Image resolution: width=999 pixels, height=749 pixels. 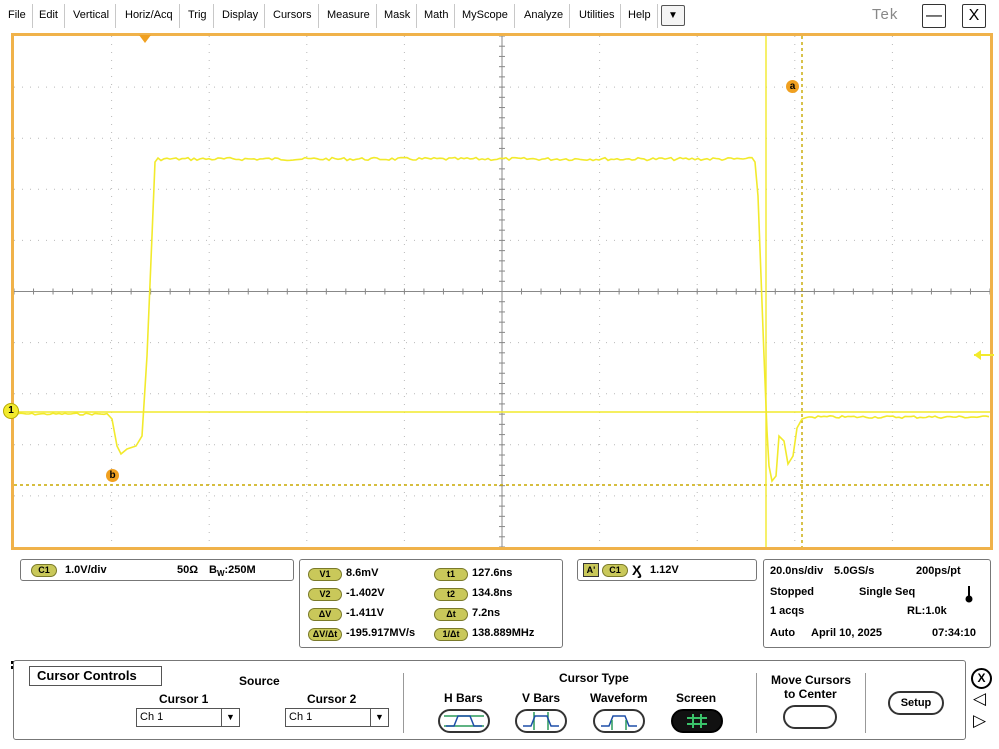 What do you see at coordinates (325, 594) in the screenshot?
I see `v2-badge: V2` at bounding box center [325, 594].